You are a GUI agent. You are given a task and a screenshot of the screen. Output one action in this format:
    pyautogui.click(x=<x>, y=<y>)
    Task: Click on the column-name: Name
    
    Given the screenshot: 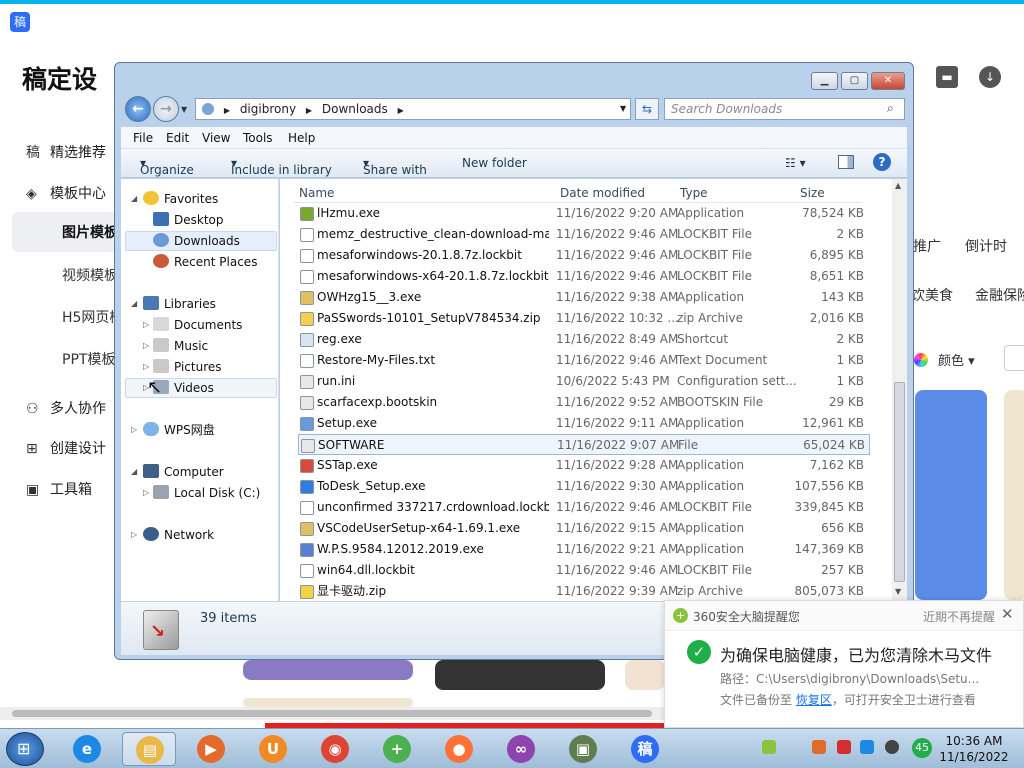 What is the action you would take?
    pyautogui.click(x=316, y=193)
    